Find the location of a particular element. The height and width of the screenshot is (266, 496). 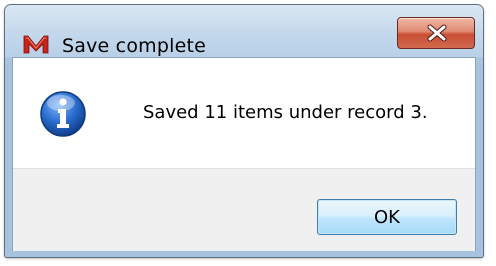

dialog-title: Save complete is located at coordinates (134, 46).